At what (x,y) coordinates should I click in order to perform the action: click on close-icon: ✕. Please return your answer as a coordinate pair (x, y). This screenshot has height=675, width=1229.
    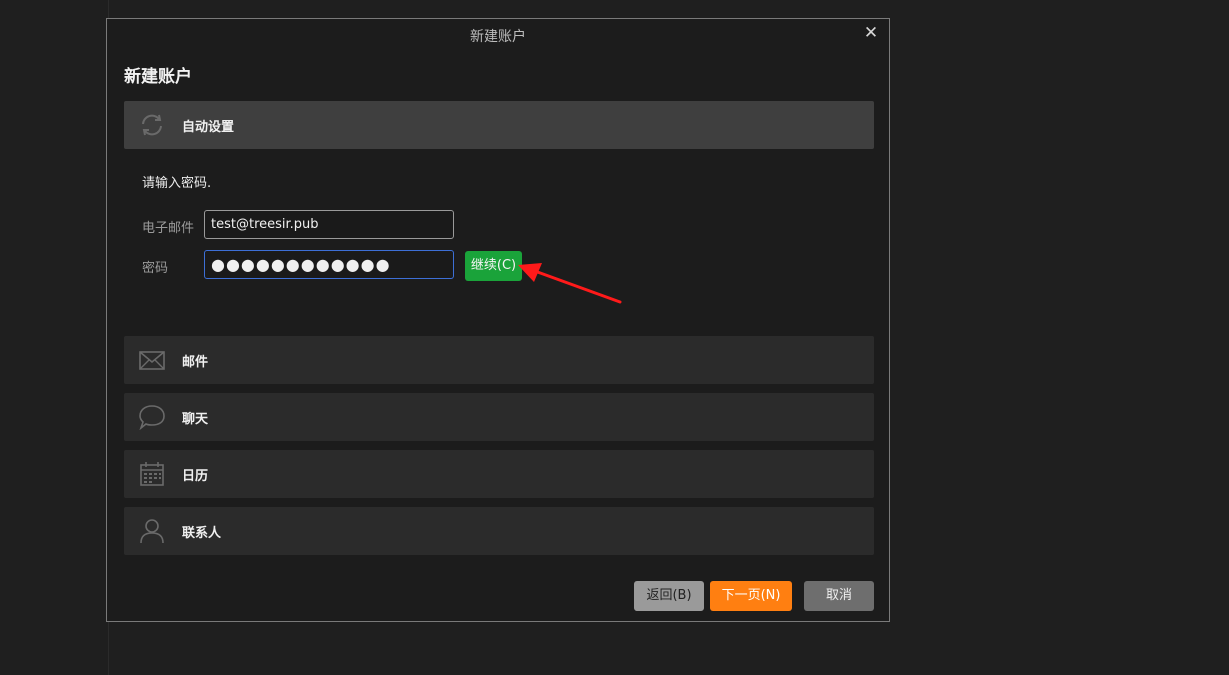
    Looking at the image, I should click on (871, 33).